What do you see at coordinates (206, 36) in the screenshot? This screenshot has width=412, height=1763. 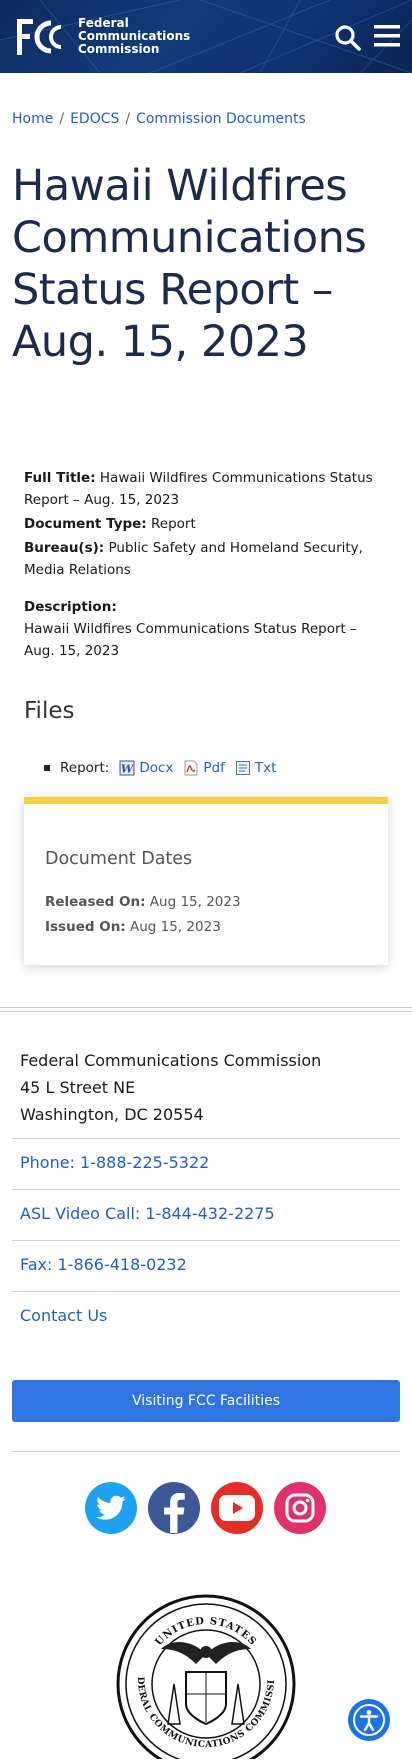 I see `site-header: Federal Communications Commission` at bounding box center [206, 36].